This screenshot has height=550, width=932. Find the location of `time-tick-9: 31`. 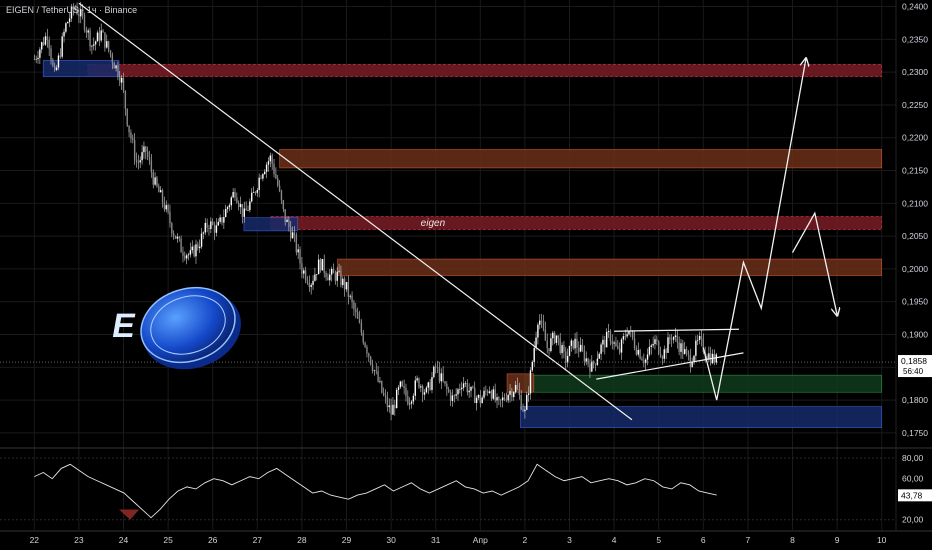

time-tick-9: 31 is located at coordinates (436, 540).